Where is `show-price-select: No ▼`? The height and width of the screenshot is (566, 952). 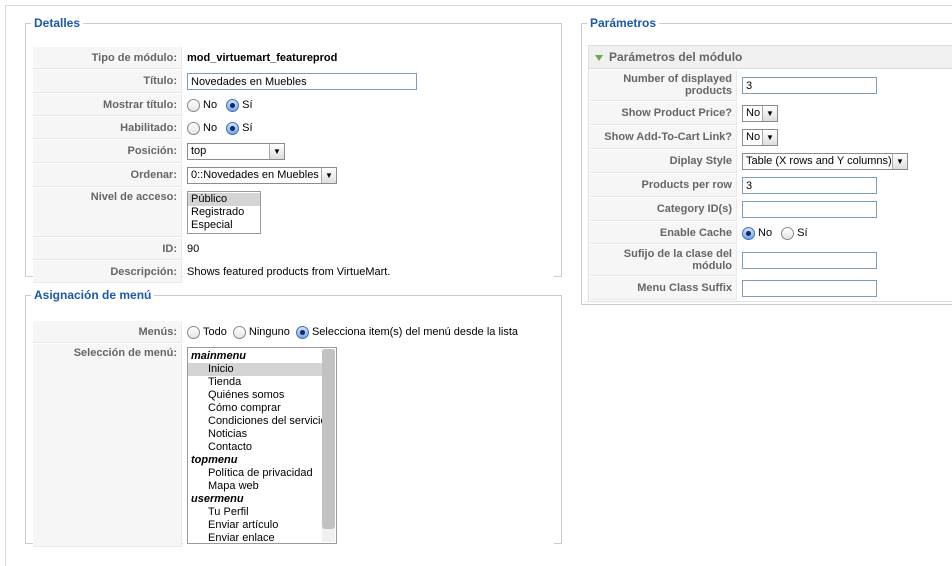 show-price-select: No ▼ is located at coordinates (760, 113).